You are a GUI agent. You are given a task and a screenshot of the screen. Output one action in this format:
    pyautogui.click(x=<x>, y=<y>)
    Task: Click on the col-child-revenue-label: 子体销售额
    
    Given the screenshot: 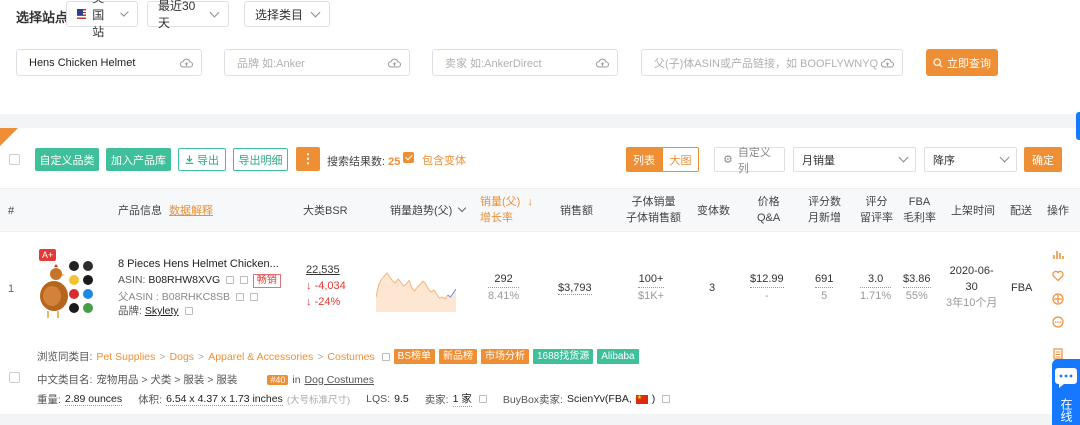 What is the action you would take?
    pyautogui.click(x=653, y=218)
    